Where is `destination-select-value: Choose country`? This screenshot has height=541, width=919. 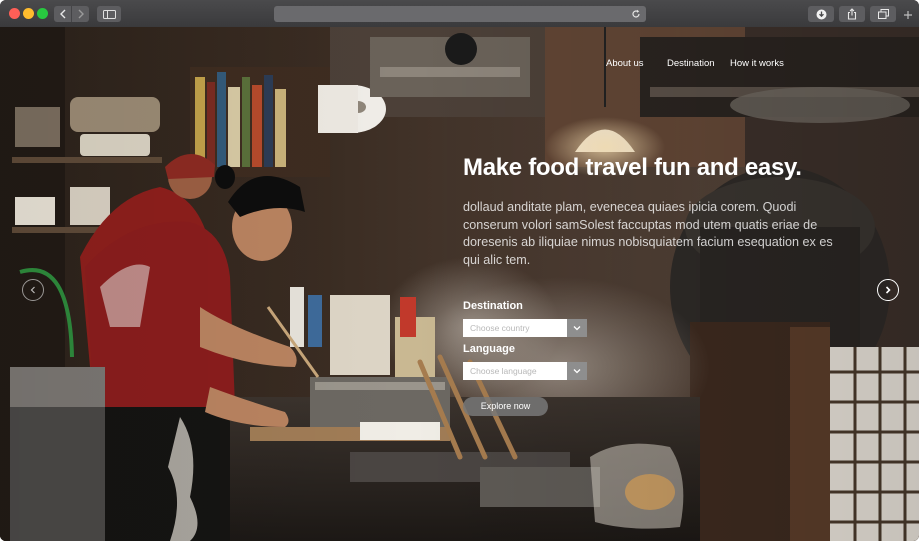
destination-select-value: Choose country is located at coordinates (515, 328).